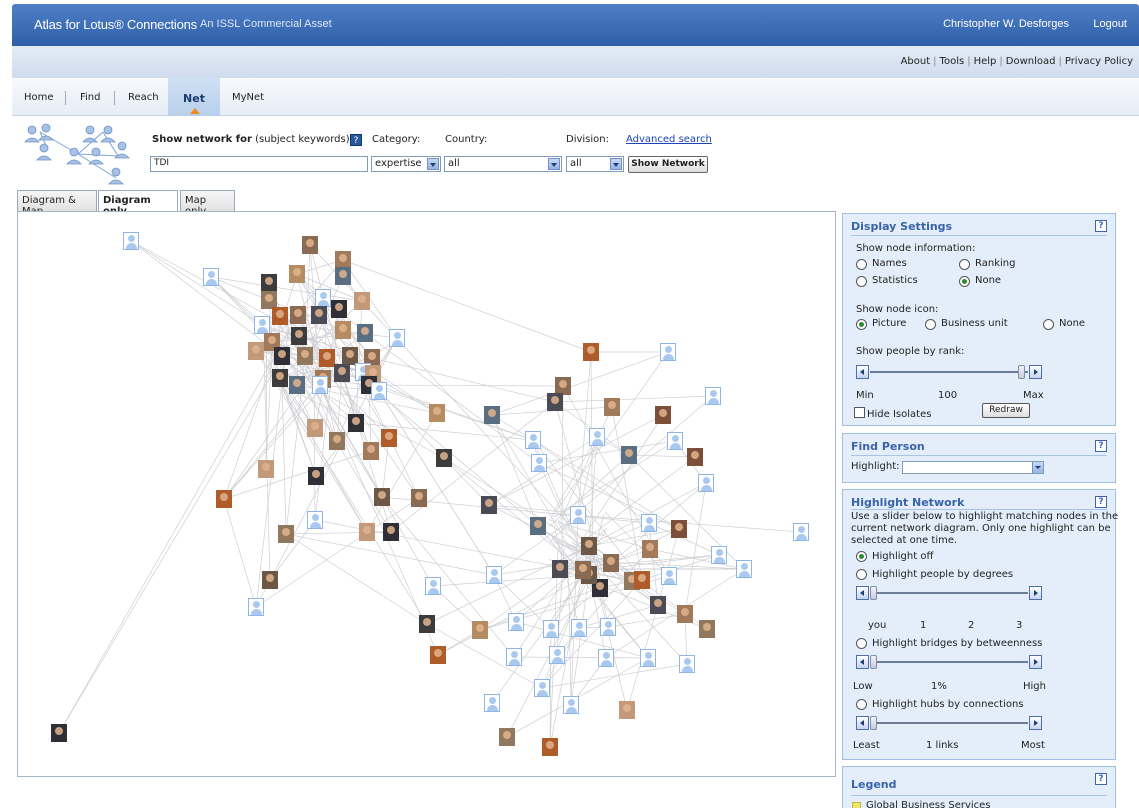 The width and height of the screenshot is (1139, 808). Describe the element at coordinates (1101, 779) in the screenshot. I see `legend-help-icon: ?` at that location.